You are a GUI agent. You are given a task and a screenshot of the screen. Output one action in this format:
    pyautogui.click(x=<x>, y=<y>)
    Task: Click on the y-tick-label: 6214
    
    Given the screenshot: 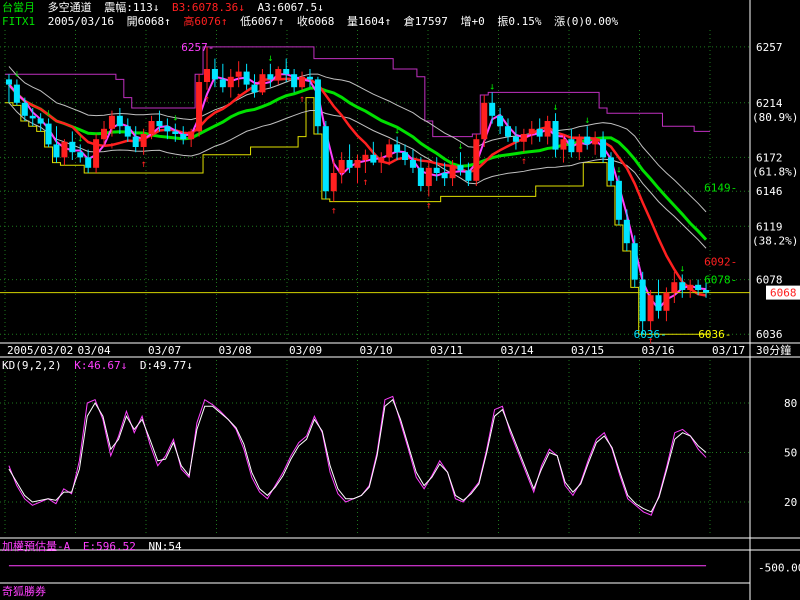 What is the action you would take?
    pyautogui.click(x=769, y=103)
    